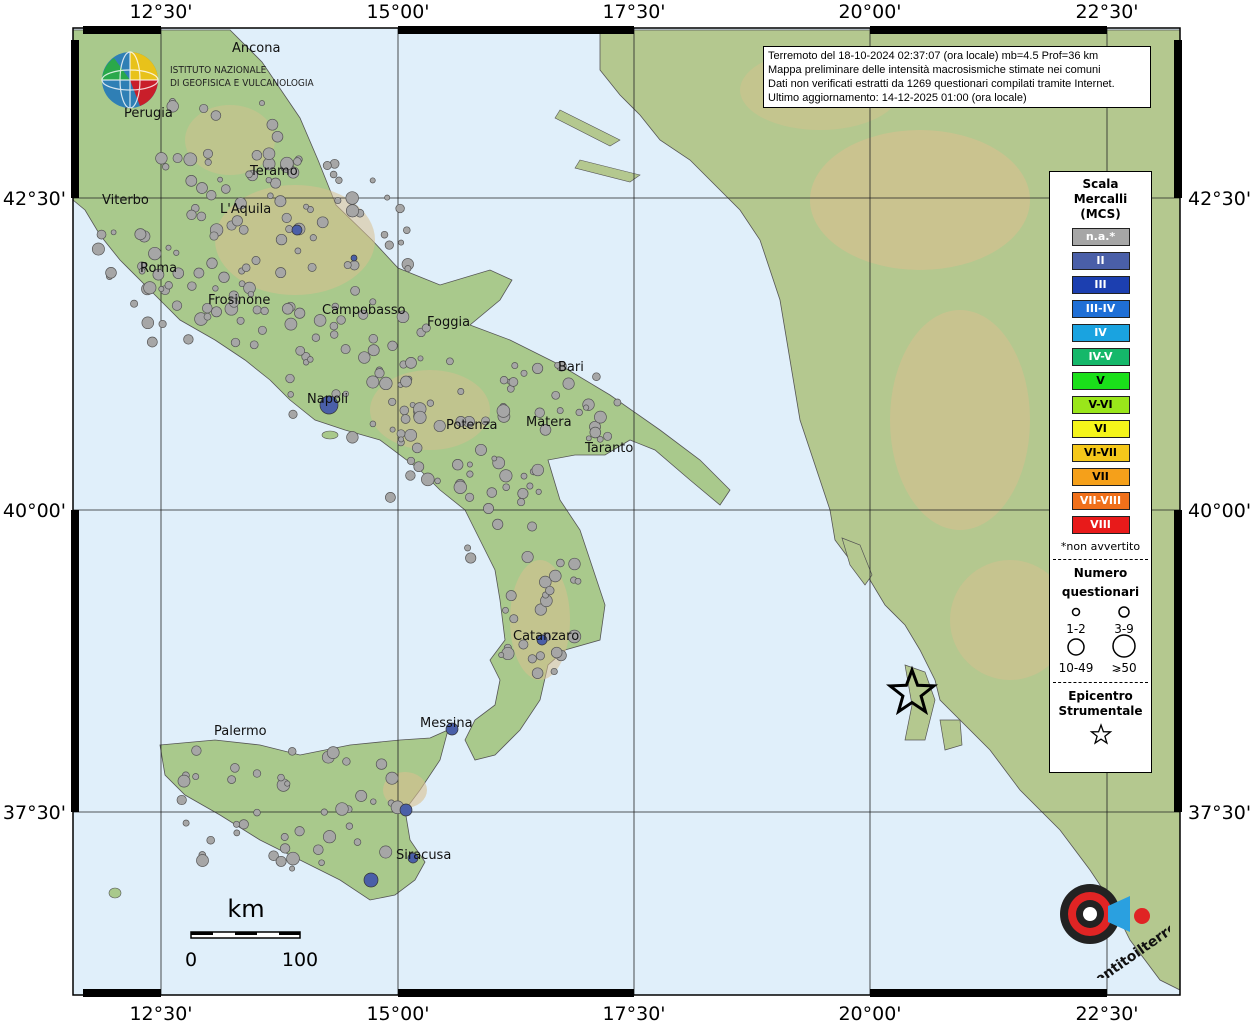 This screenshot has height=1024, width=1253. What do you see at coordinates (1100, 453) in the screenshot?
I see `legend-swatch: VI-VII` at bounding box center [1100, 453].